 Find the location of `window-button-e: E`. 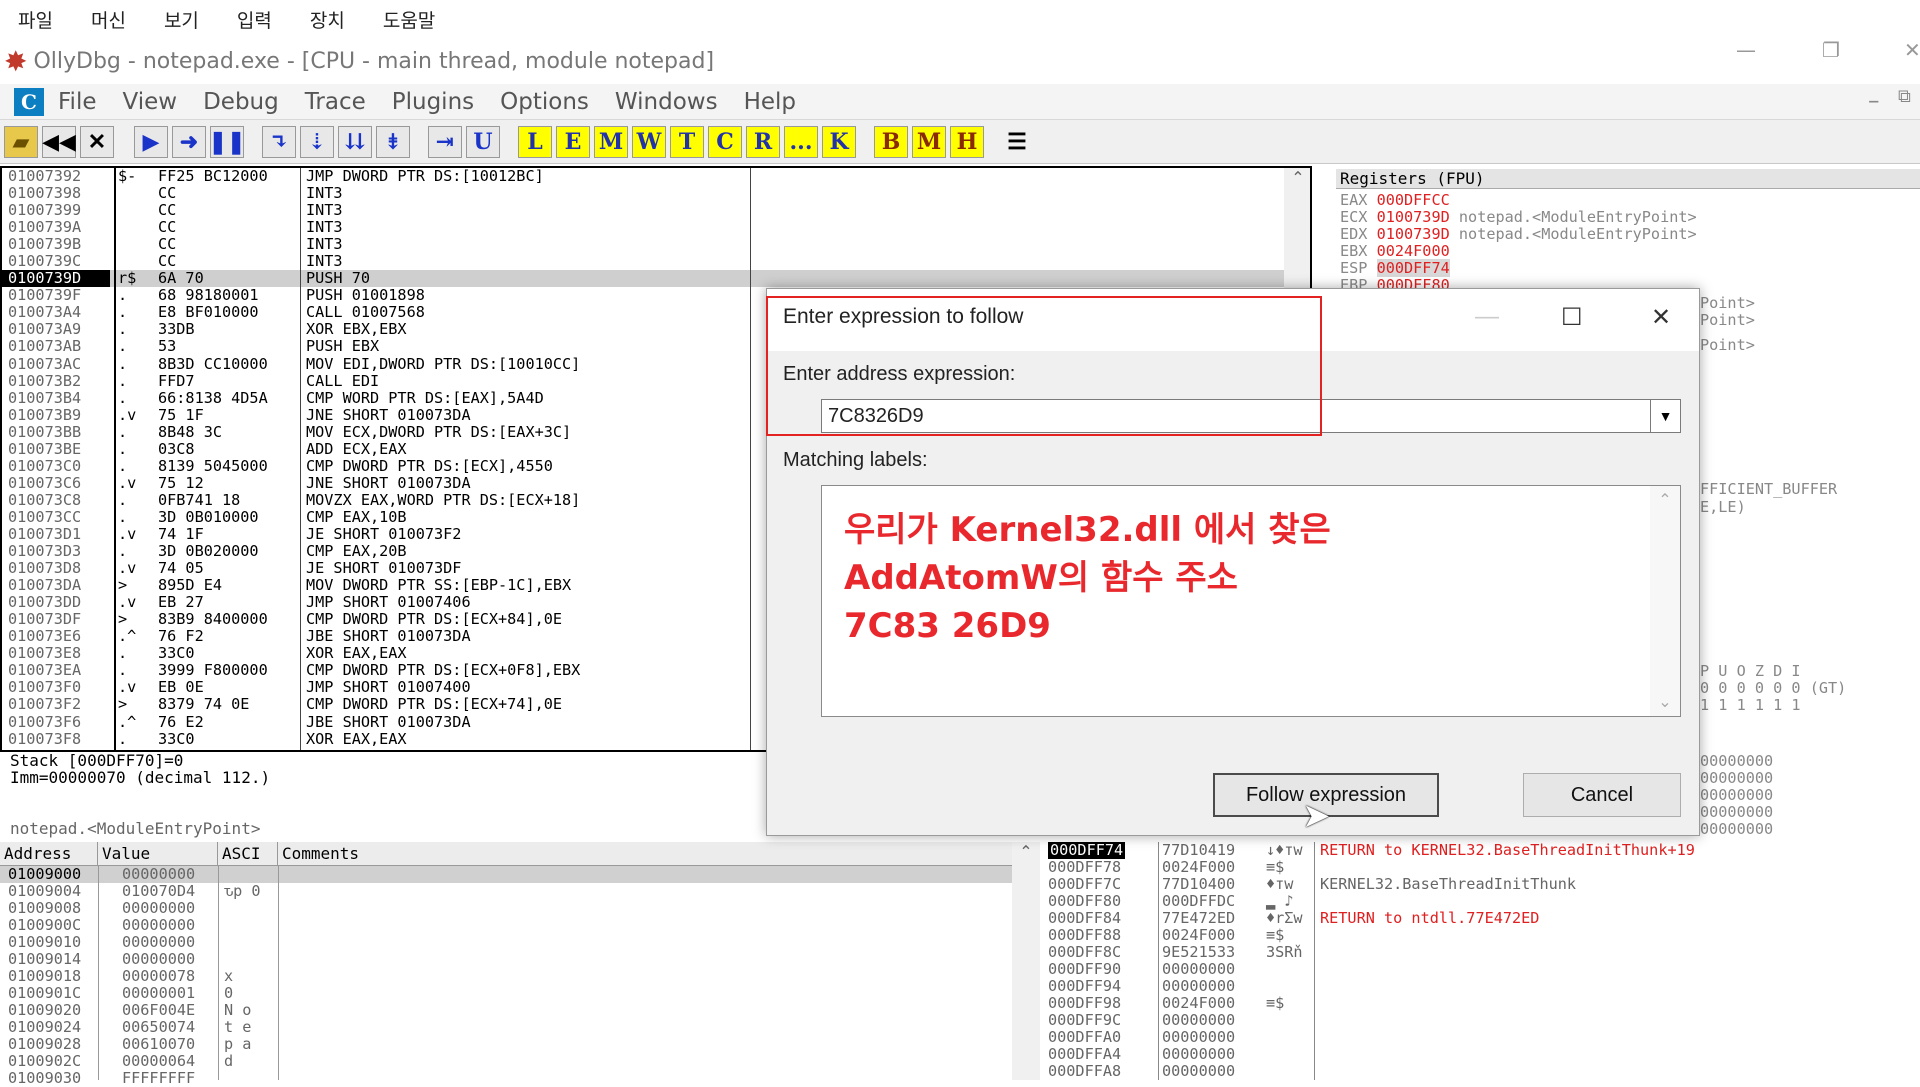

window-button-e: E is located at coordinates (573, 142).